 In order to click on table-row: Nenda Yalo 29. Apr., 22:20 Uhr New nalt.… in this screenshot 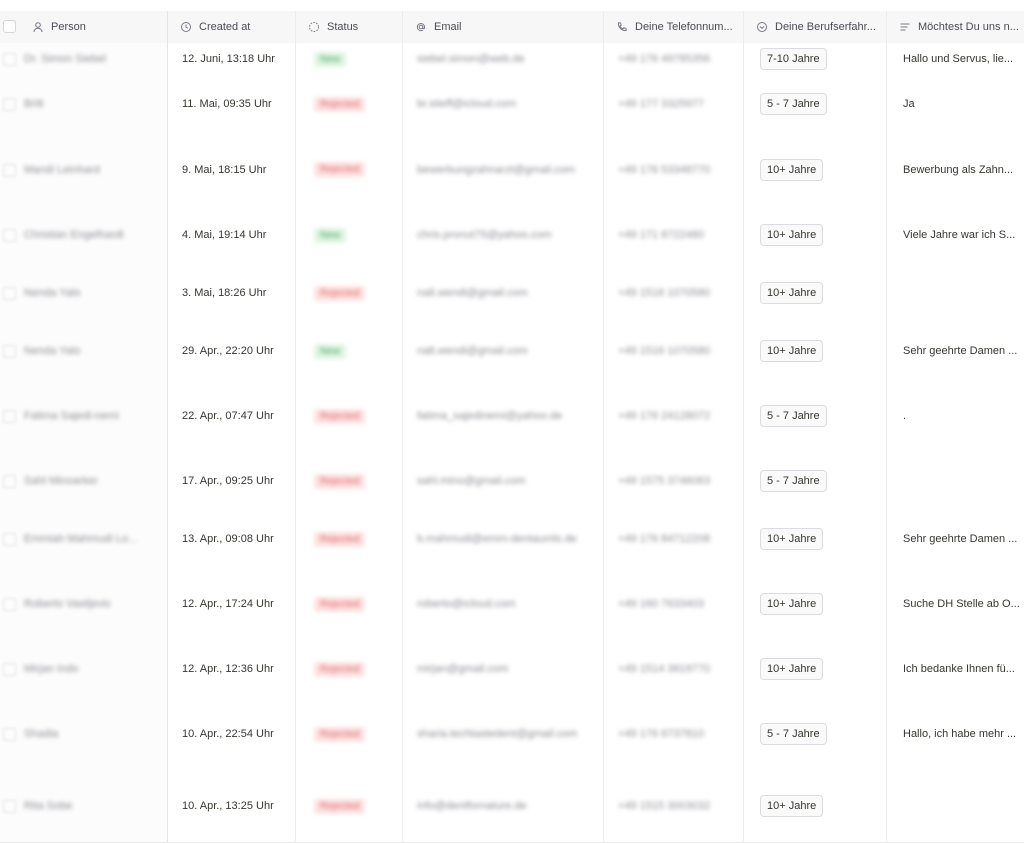, I will do `click(512, 351)`.